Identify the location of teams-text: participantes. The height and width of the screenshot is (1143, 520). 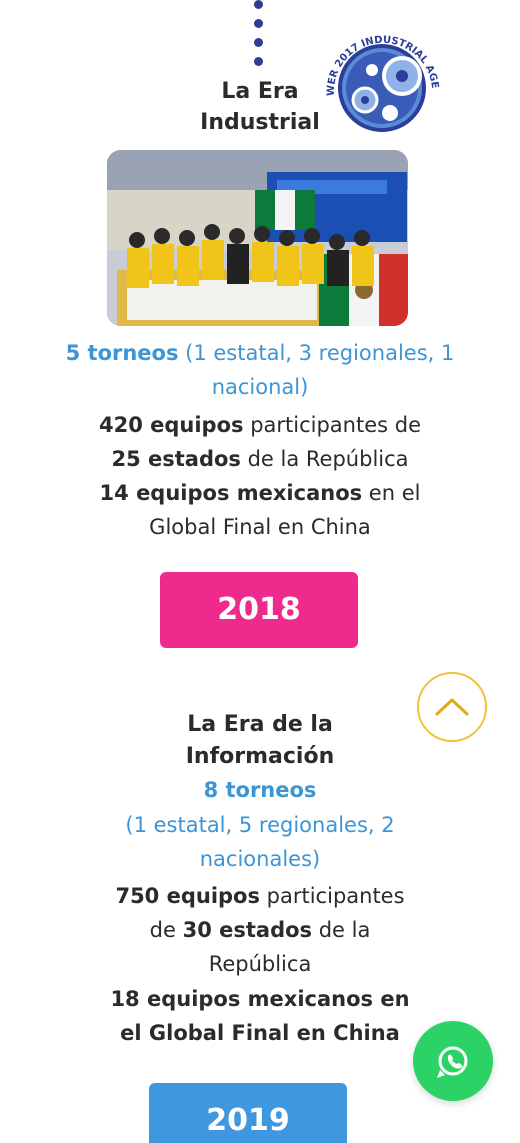
(332, 896).